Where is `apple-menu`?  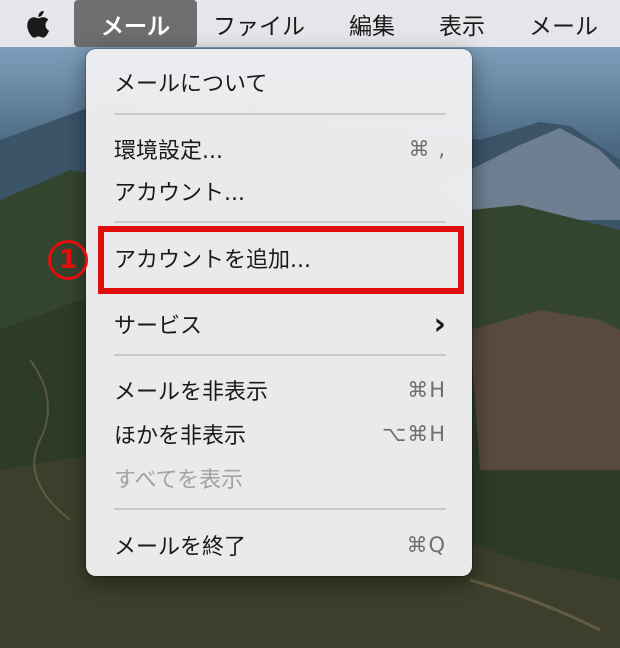
apple-menu is located at coordinates (37, 23).